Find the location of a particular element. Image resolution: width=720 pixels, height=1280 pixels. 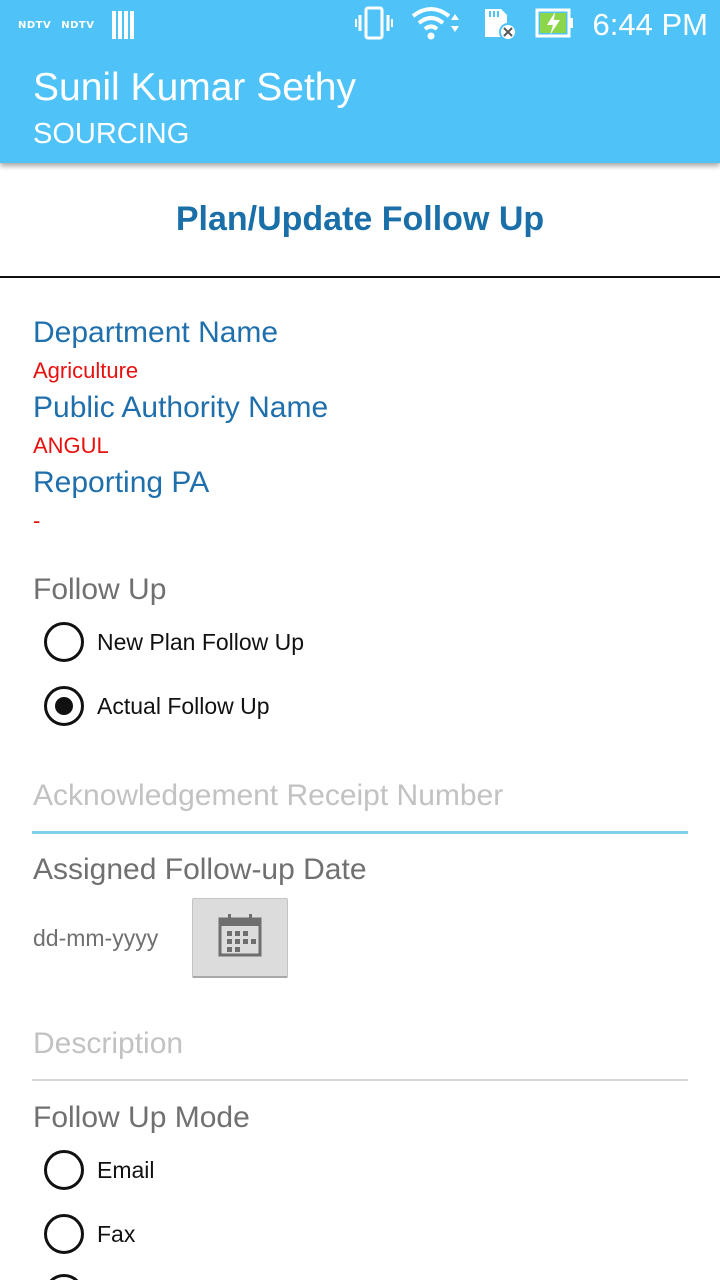

radio-email: Email is located at coordinates (99, 1170).